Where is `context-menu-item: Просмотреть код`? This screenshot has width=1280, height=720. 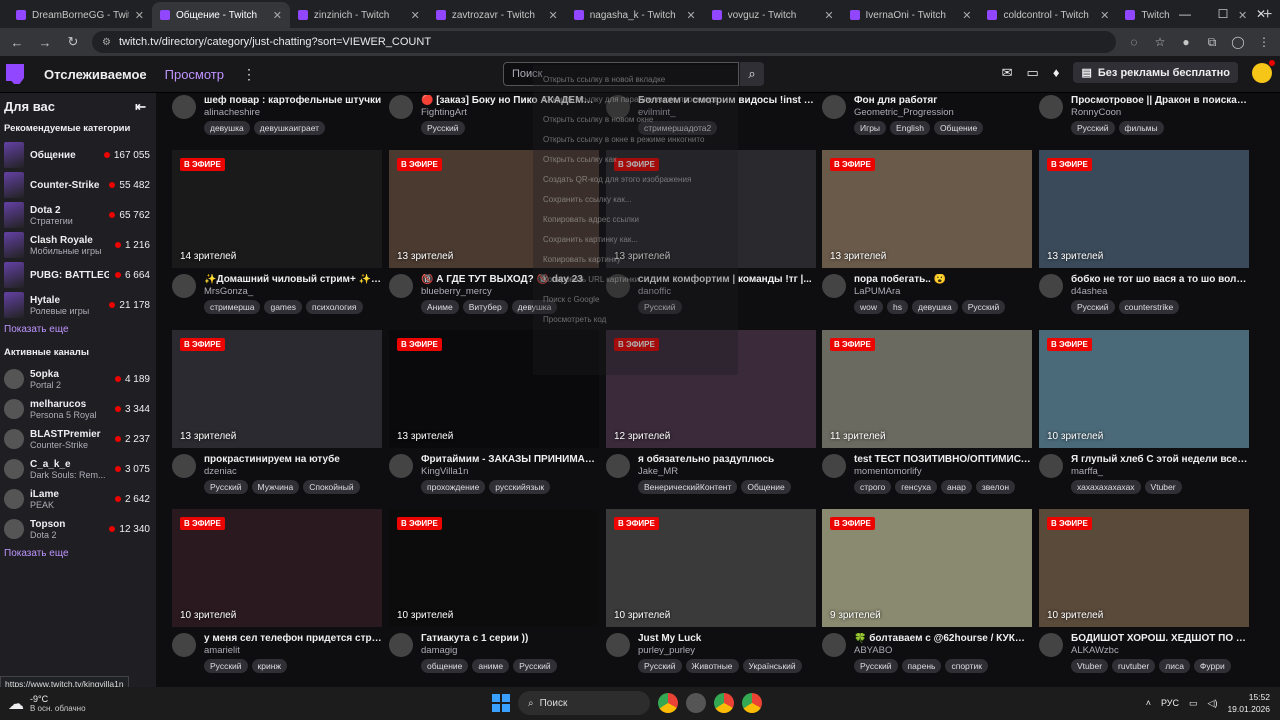 context-menu-item: Просмотреть код is located at coordinates (635, 319).